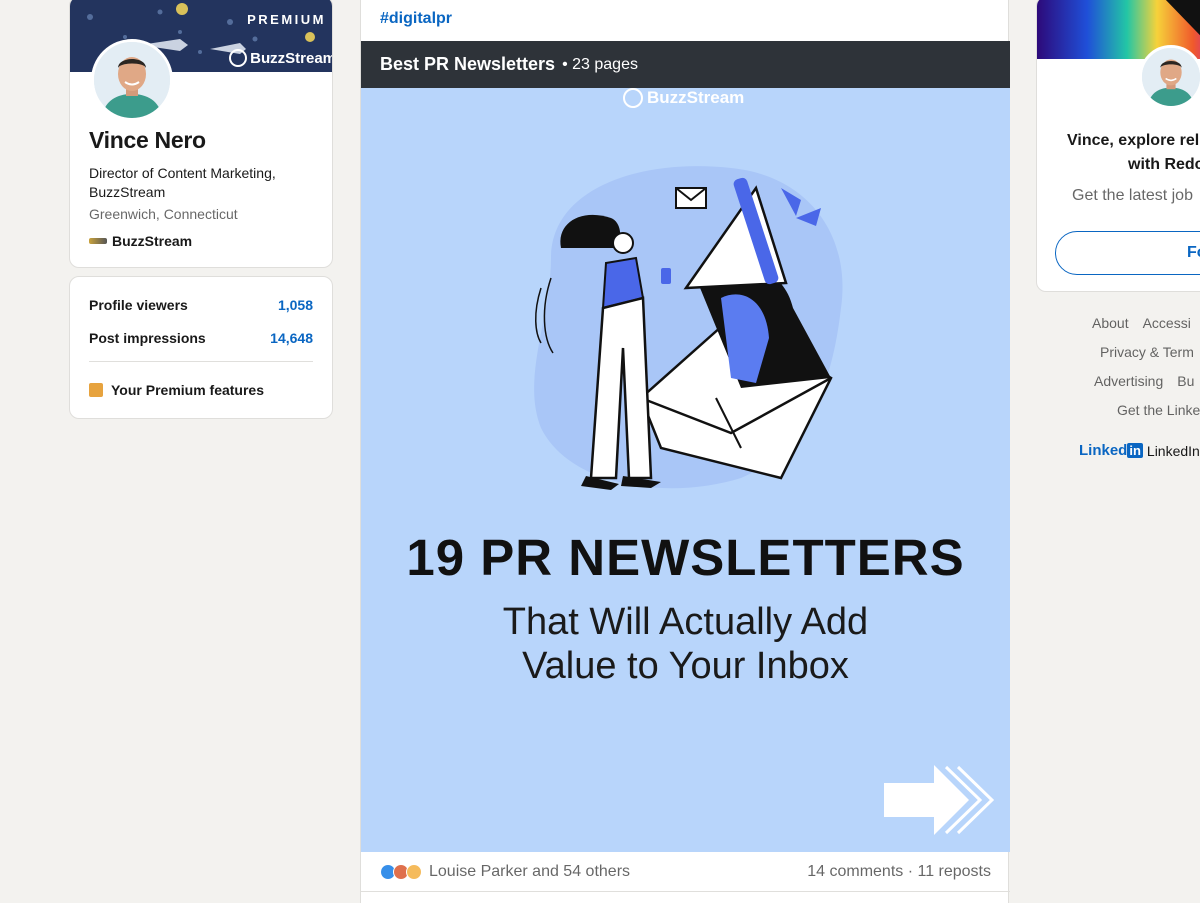  I want to click on stats-divider, so click(201, 361).